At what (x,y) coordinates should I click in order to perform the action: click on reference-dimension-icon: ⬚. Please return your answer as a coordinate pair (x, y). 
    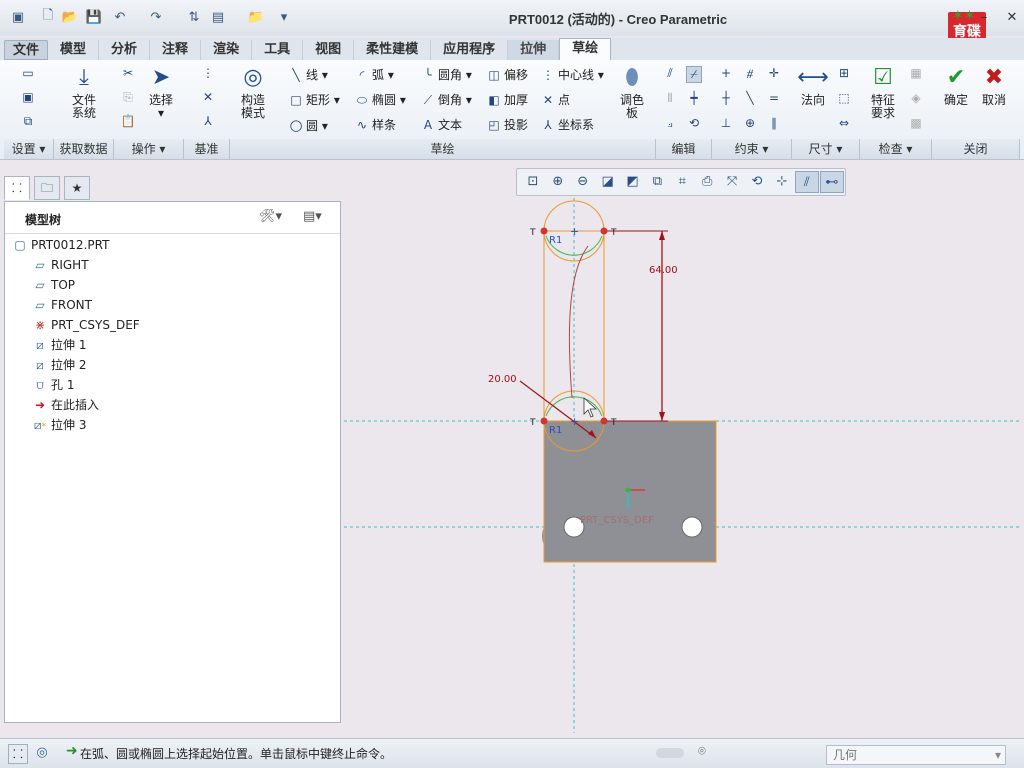
    Looking at the image, I should click on (845, 98).